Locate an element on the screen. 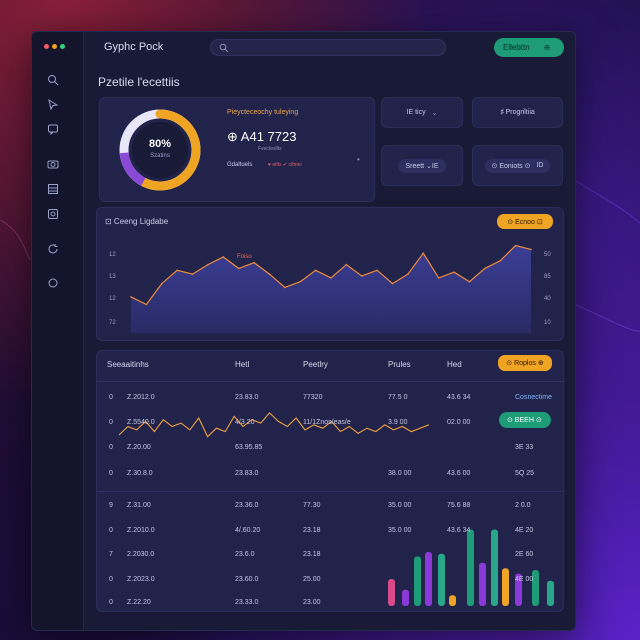  primary-action-button: Ellebttn ⊕ is located at coordinates (529, 47).